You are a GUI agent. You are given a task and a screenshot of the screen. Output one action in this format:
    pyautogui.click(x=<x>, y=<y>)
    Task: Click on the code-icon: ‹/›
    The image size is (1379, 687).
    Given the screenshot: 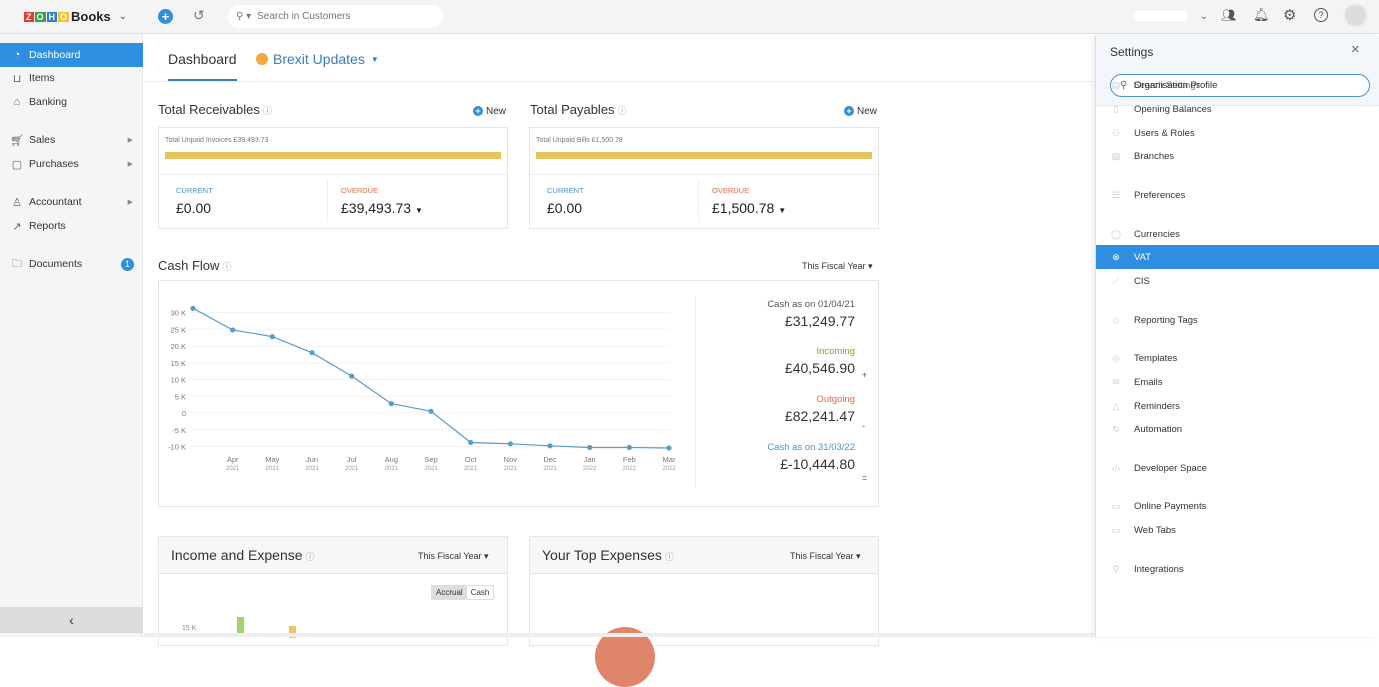 What is the action you would take?
    pyautogui.click(x=1116, y=468)
    